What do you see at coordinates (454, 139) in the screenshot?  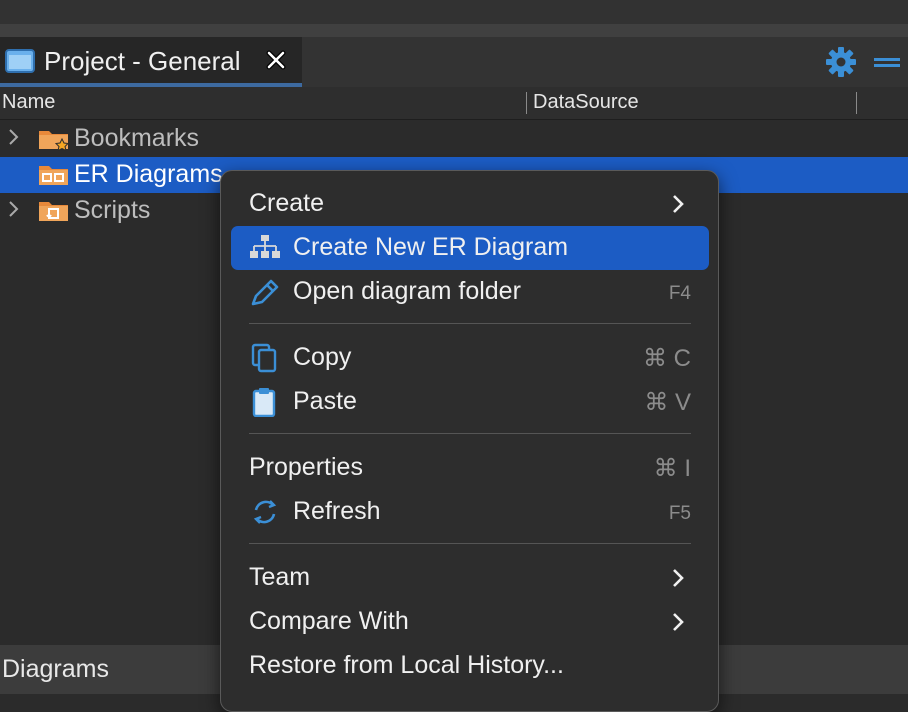 I see `tree-item-bookmarks: Bookmarks` at bounding box center [454, 139].